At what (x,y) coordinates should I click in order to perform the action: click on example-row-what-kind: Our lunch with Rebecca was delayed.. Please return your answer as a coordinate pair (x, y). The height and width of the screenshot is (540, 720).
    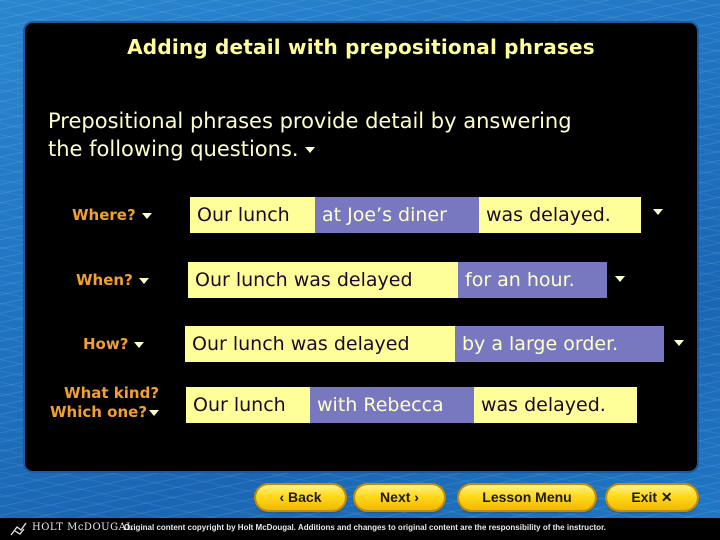
    Looking at the image, I should click on (411, 405).